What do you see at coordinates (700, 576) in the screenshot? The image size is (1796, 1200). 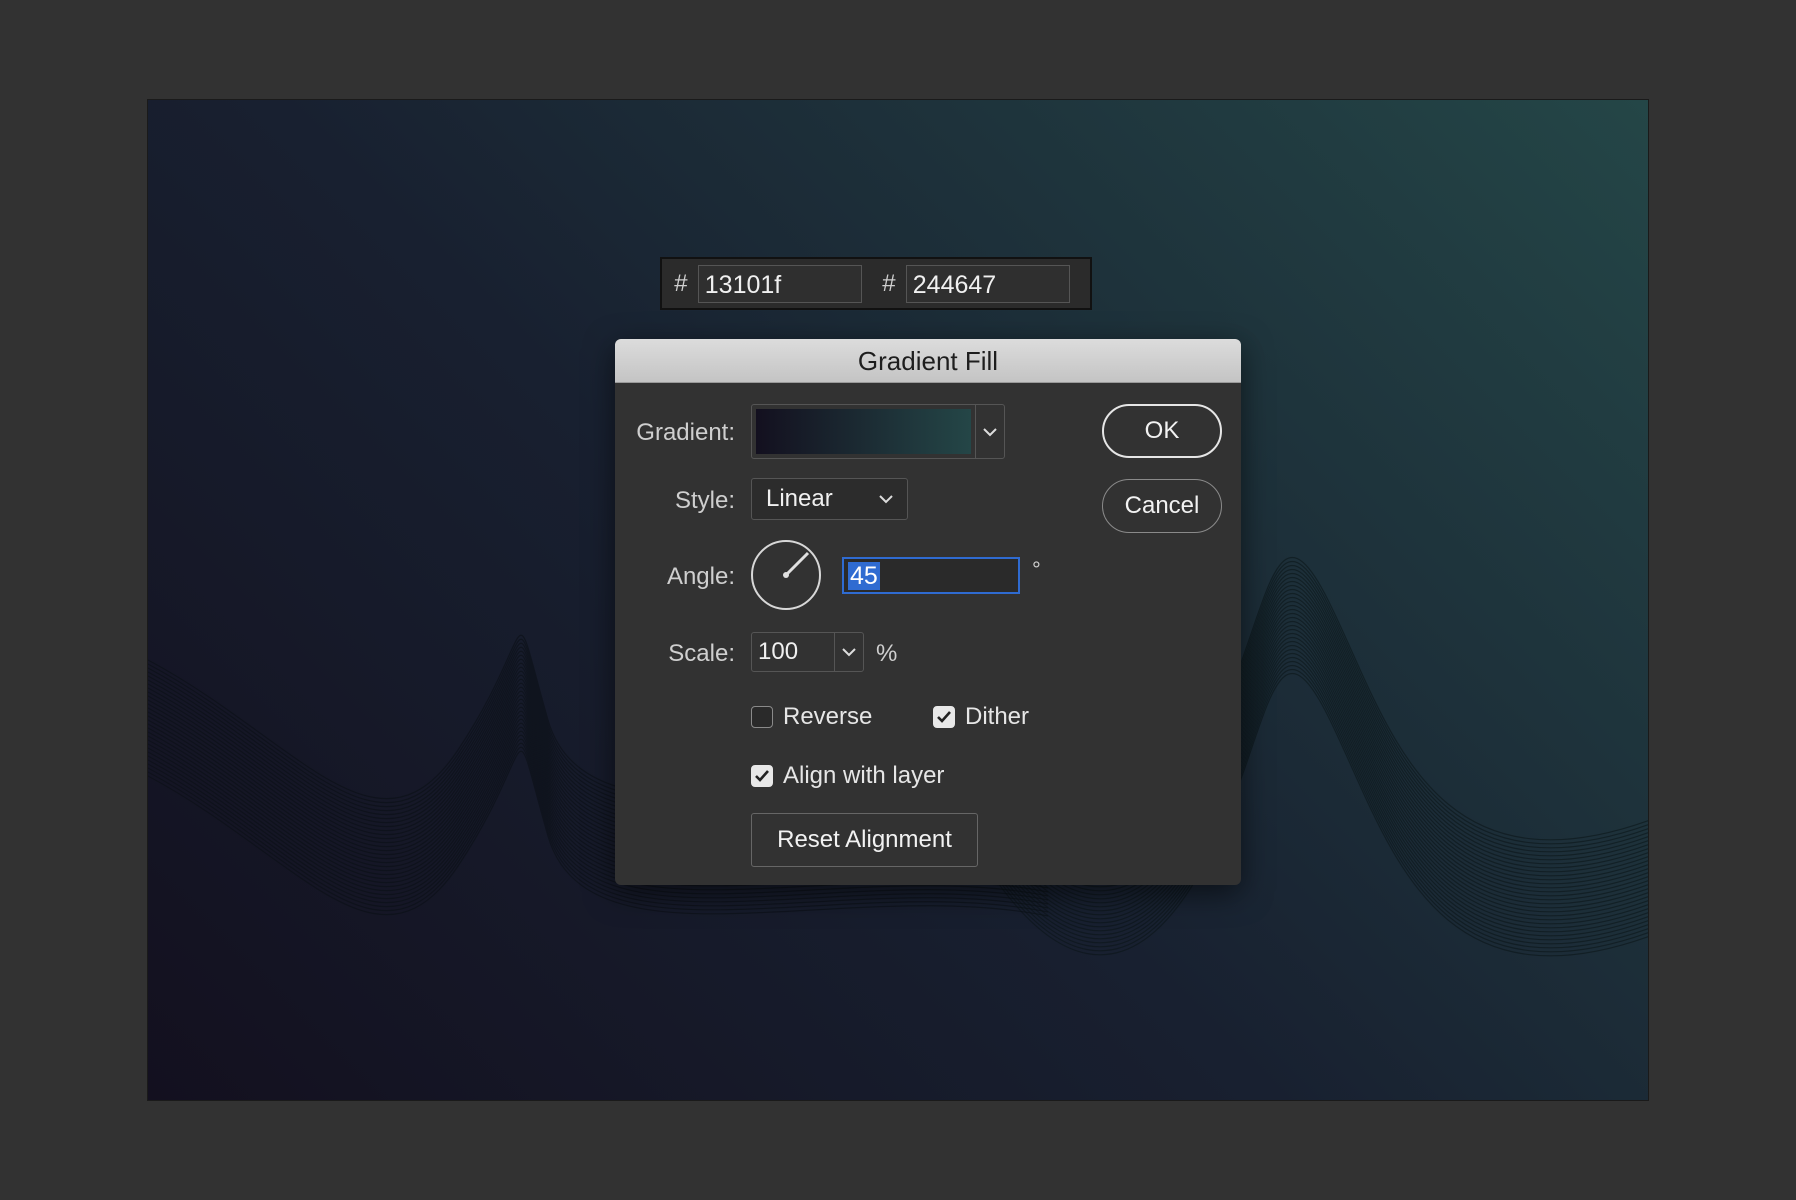 I see `angle-label: Angle:` at bounding box center [700, 576].